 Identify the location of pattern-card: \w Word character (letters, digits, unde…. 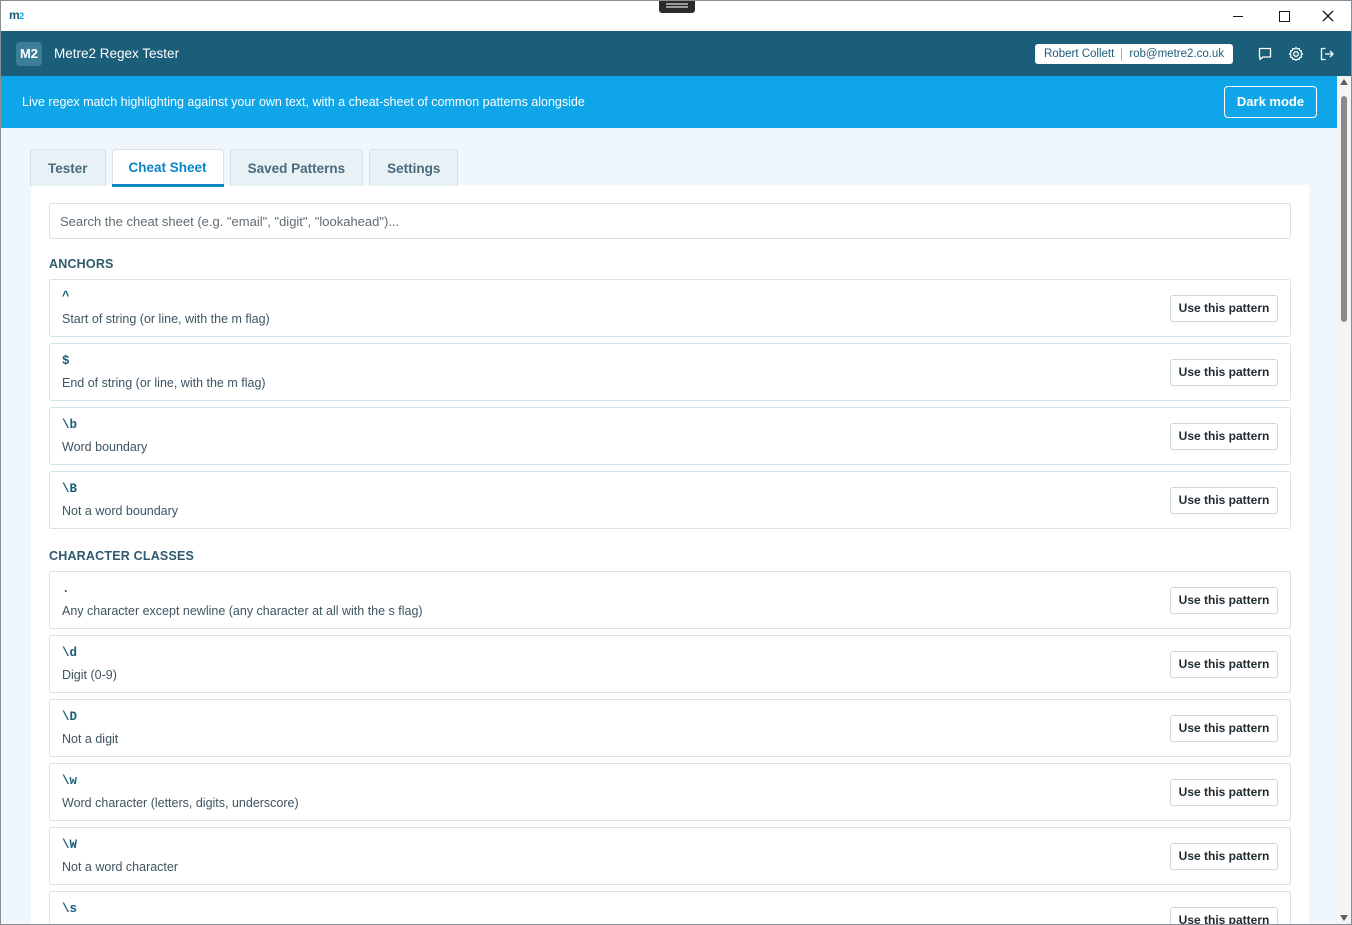
(670, 792).